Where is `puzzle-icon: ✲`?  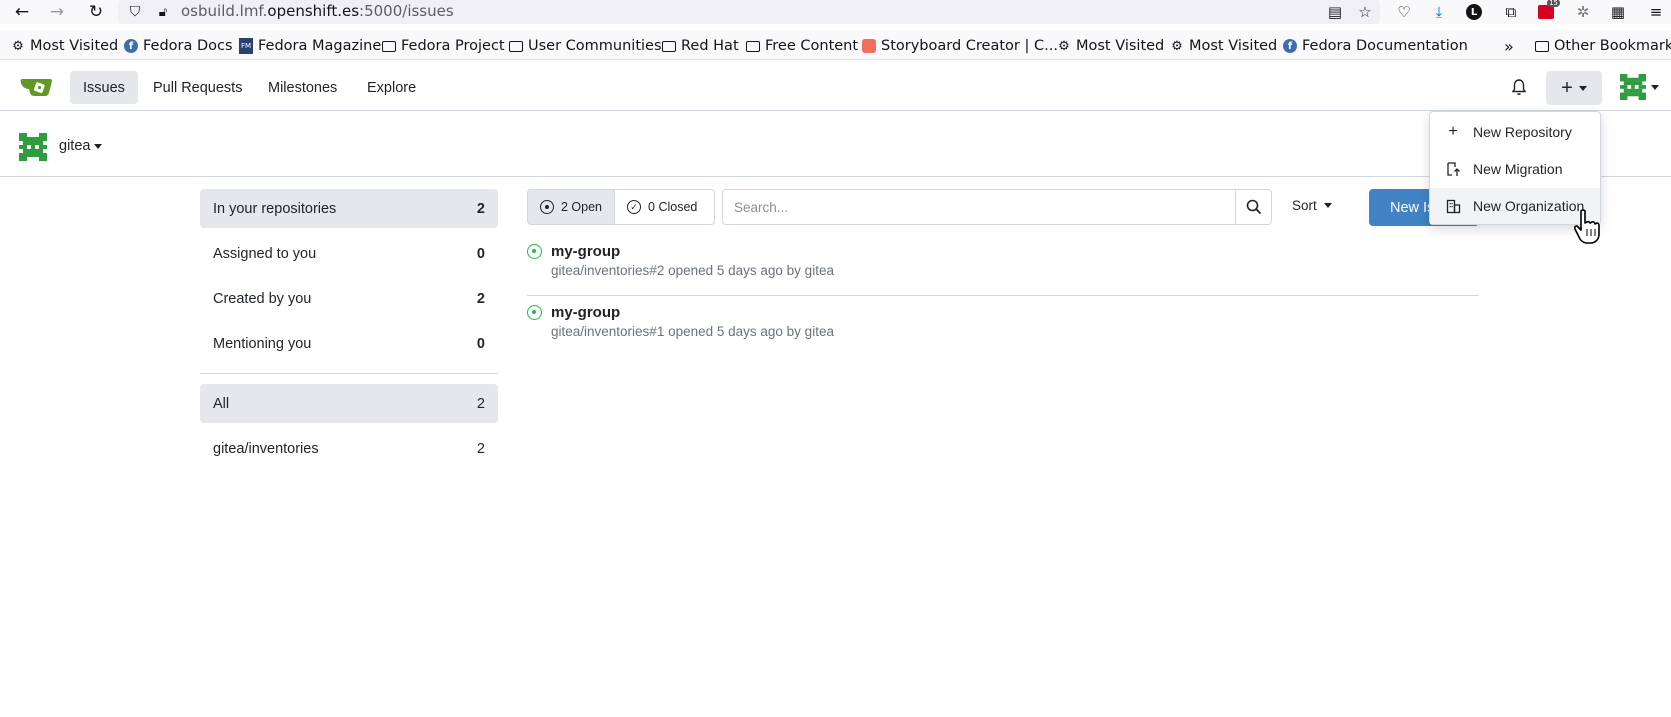 puzzle-icon: ✲ is located at coordinates (1583, 12).